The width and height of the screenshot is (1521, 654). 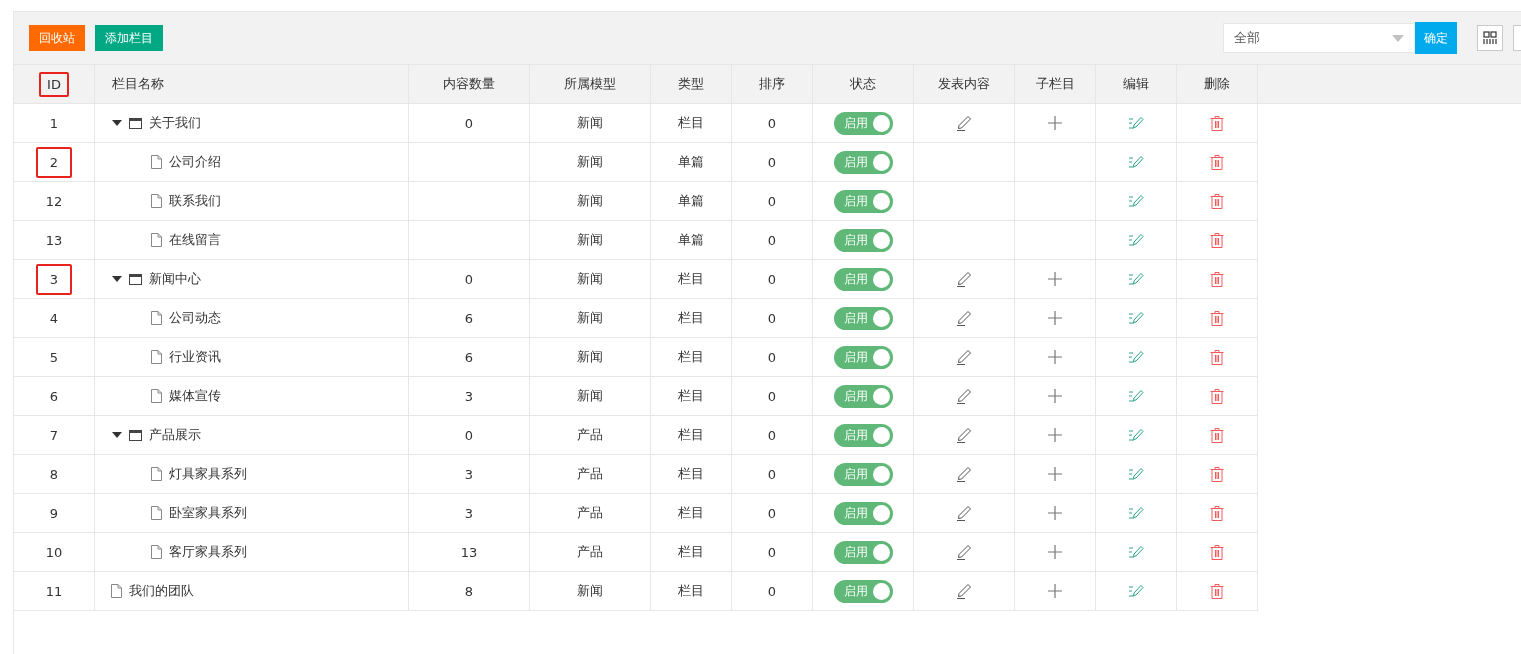 What do you see at coordinates (590, 318) in the screenshot?
I see `model-cell: 新闻` at bounding box center [590, 318].